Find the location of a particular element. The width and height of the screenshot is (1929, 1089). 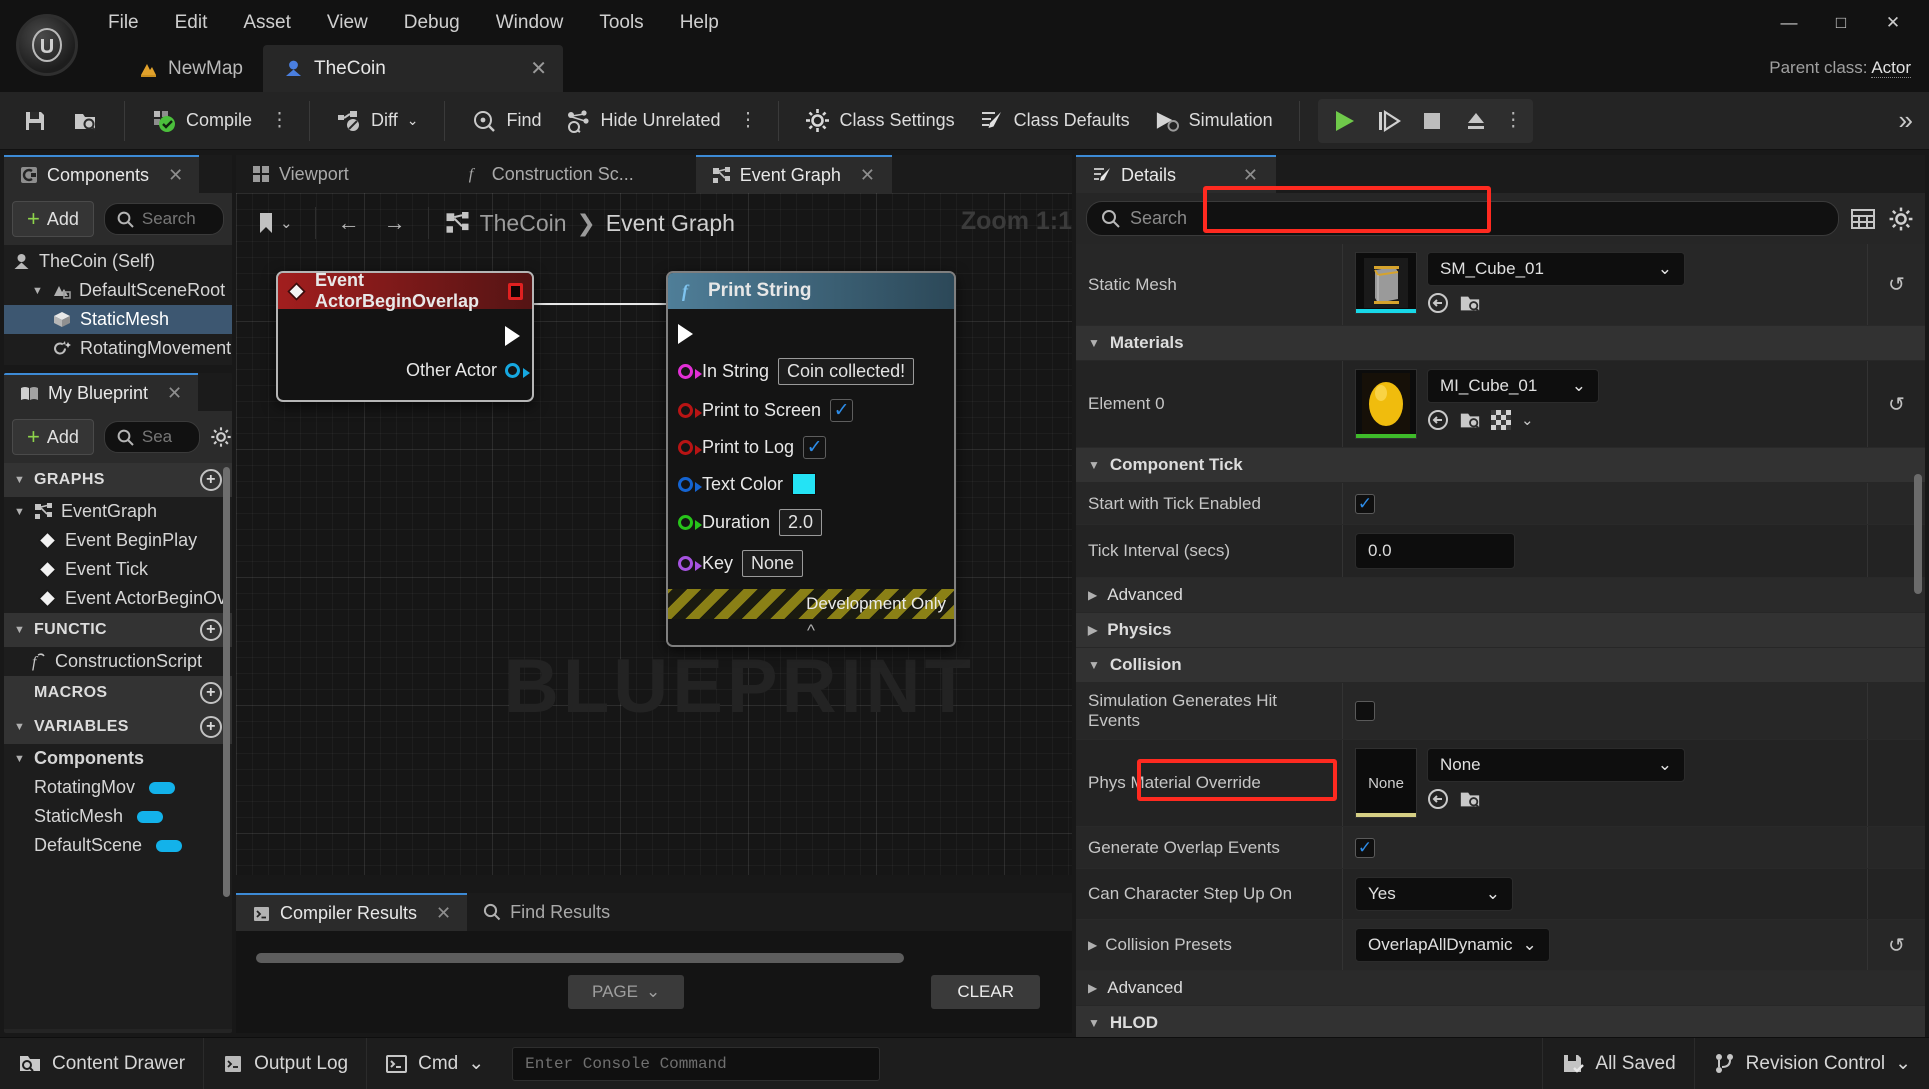

can-character-step-up-combo: Yes ⌄ is located at coordinates (1434, 894).